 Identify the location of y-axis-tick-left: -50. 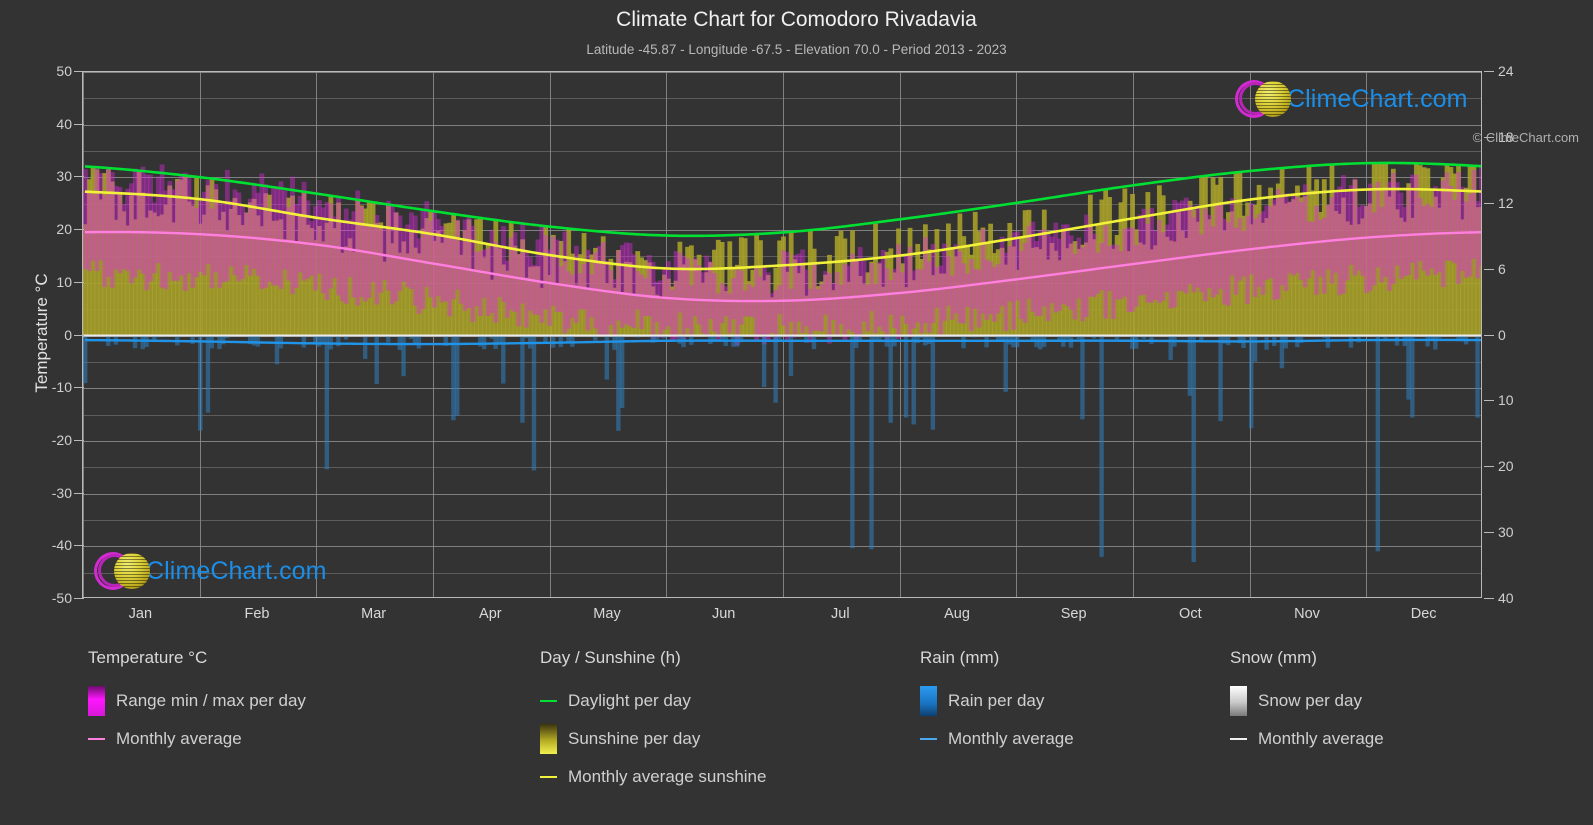
(61, 598).